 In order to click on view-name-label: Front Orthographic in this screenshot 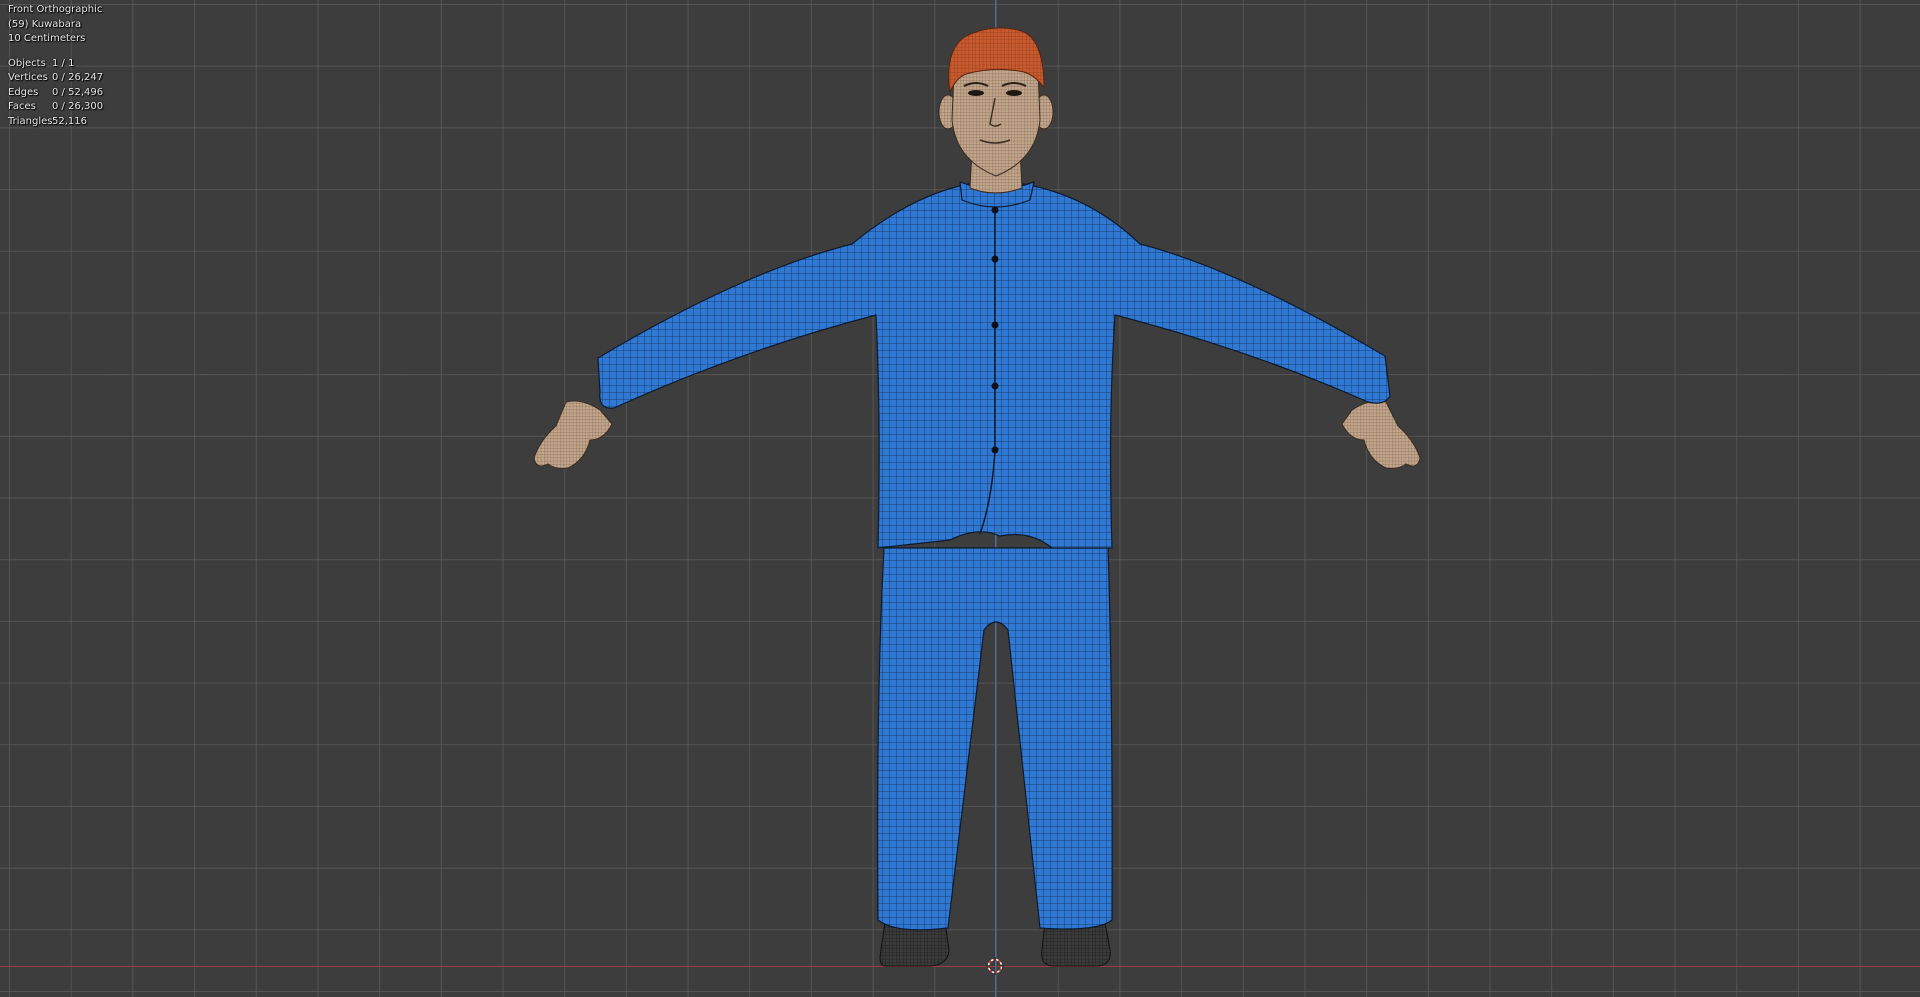, I will do `click(55, 9)`.